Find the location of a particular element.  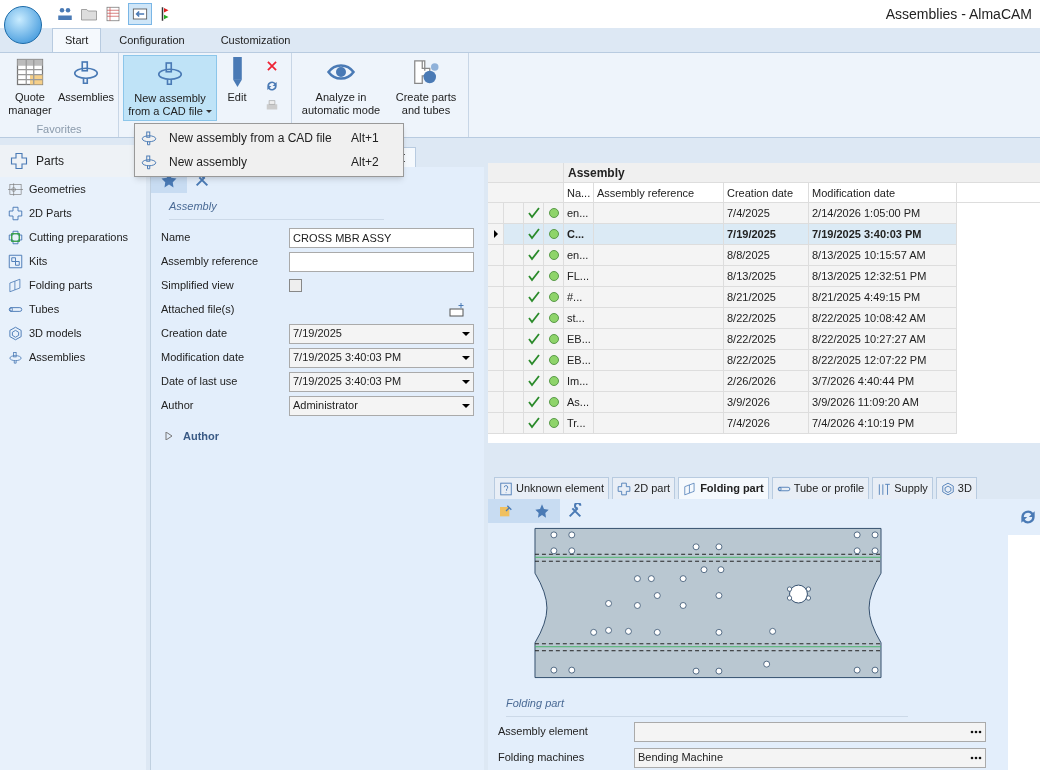

table-cell: 8/13/2025 12:32:51 PM is located at coordinates (883, 276).